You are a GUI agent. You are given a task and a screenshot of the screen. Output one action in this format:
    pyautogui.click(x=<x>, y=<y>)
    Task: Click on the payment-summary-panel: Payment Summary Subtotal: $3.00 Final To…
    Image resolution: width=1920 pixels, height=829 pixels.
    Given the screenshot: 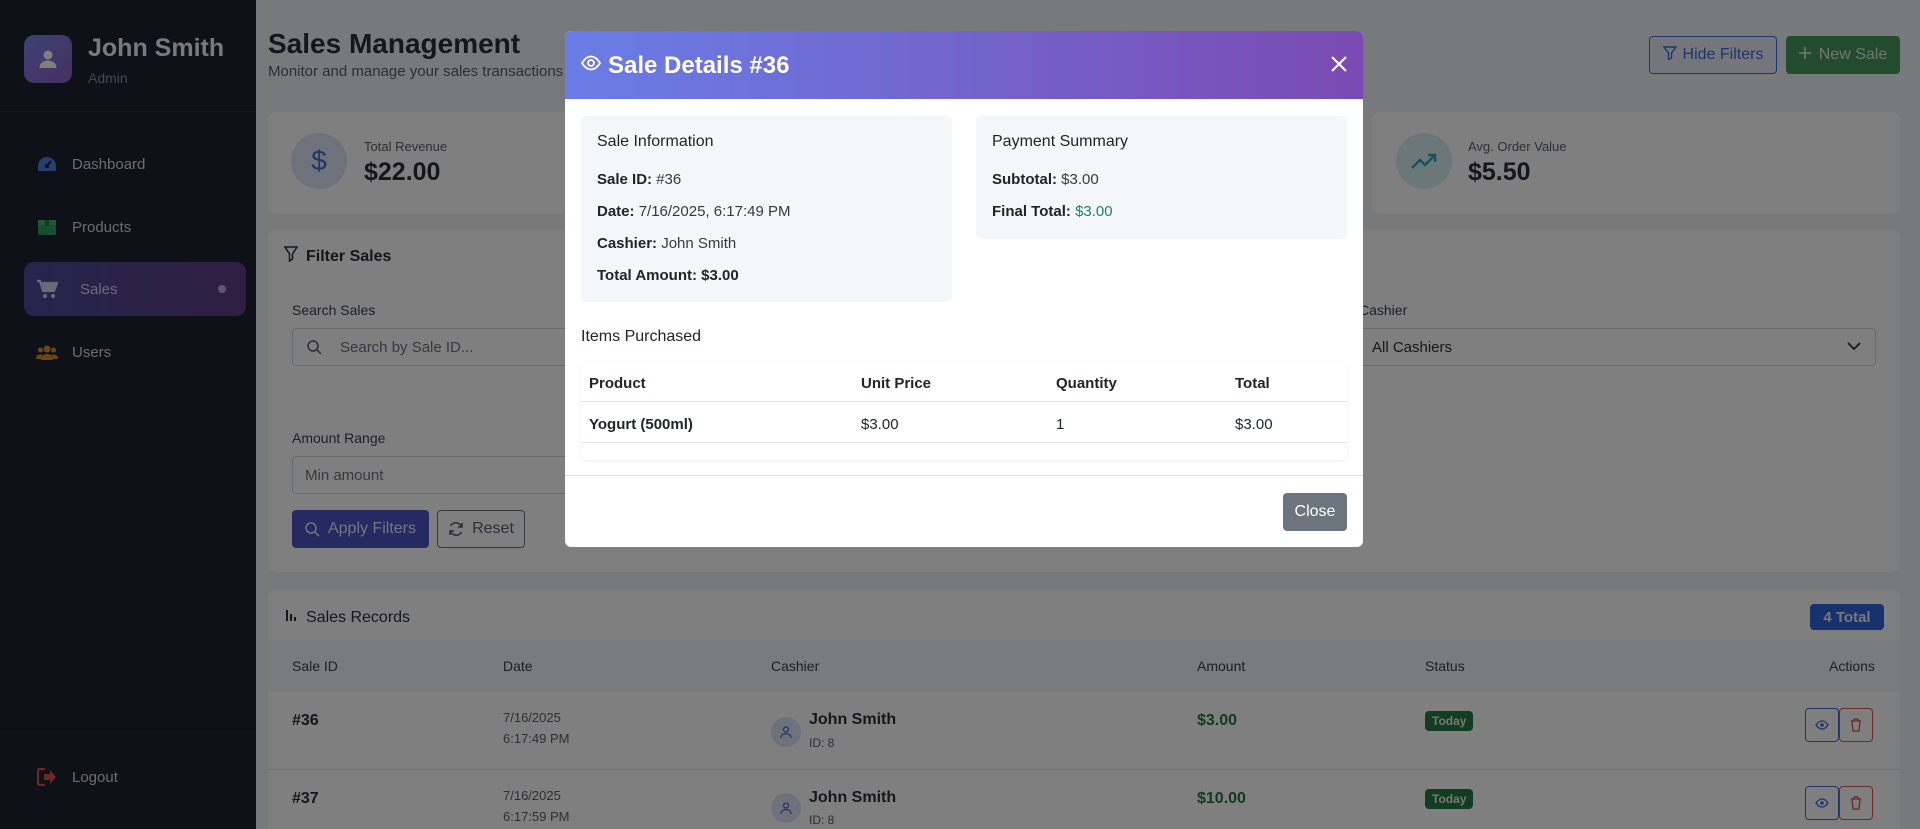 What is the action you would take?
    pyautogui.click(x=1161, y=177)
    